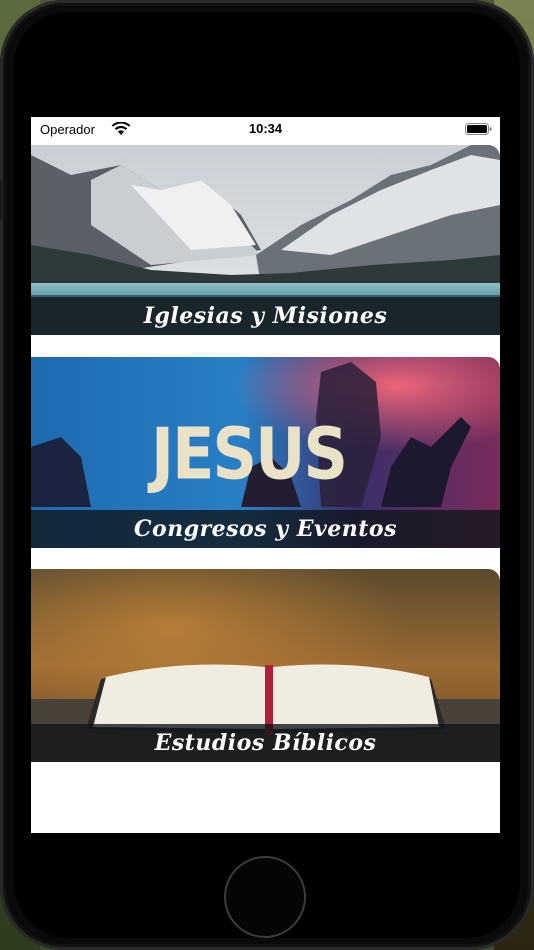 This screenshot has height=950, width=534. Describe the element at coordinates (265, 529) in the screenshot. I see `menu-card-label: Congresos y Eventos` at that location.